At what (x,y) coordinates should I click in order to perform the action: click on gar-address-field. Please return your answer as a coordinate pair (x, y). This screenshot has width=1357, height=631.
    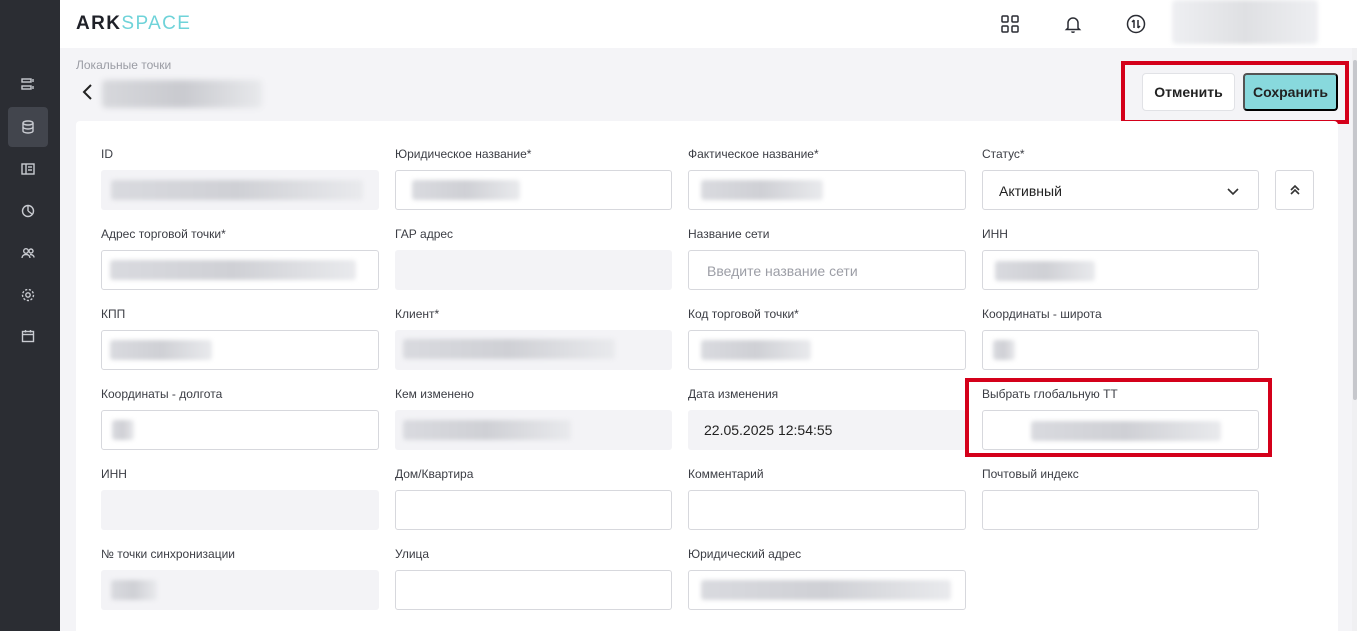
    Looking at the image, I should click on (533, 270).